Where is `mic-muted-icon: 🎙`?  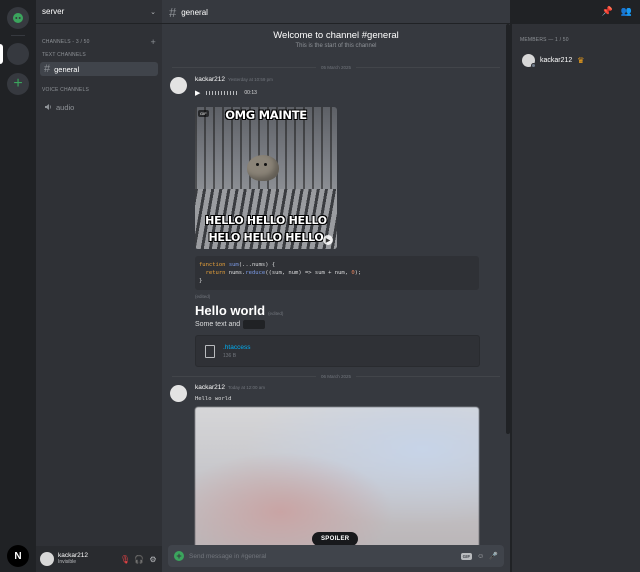 mic-muted-icon: 🎙 is located at coordinates (125, 559).